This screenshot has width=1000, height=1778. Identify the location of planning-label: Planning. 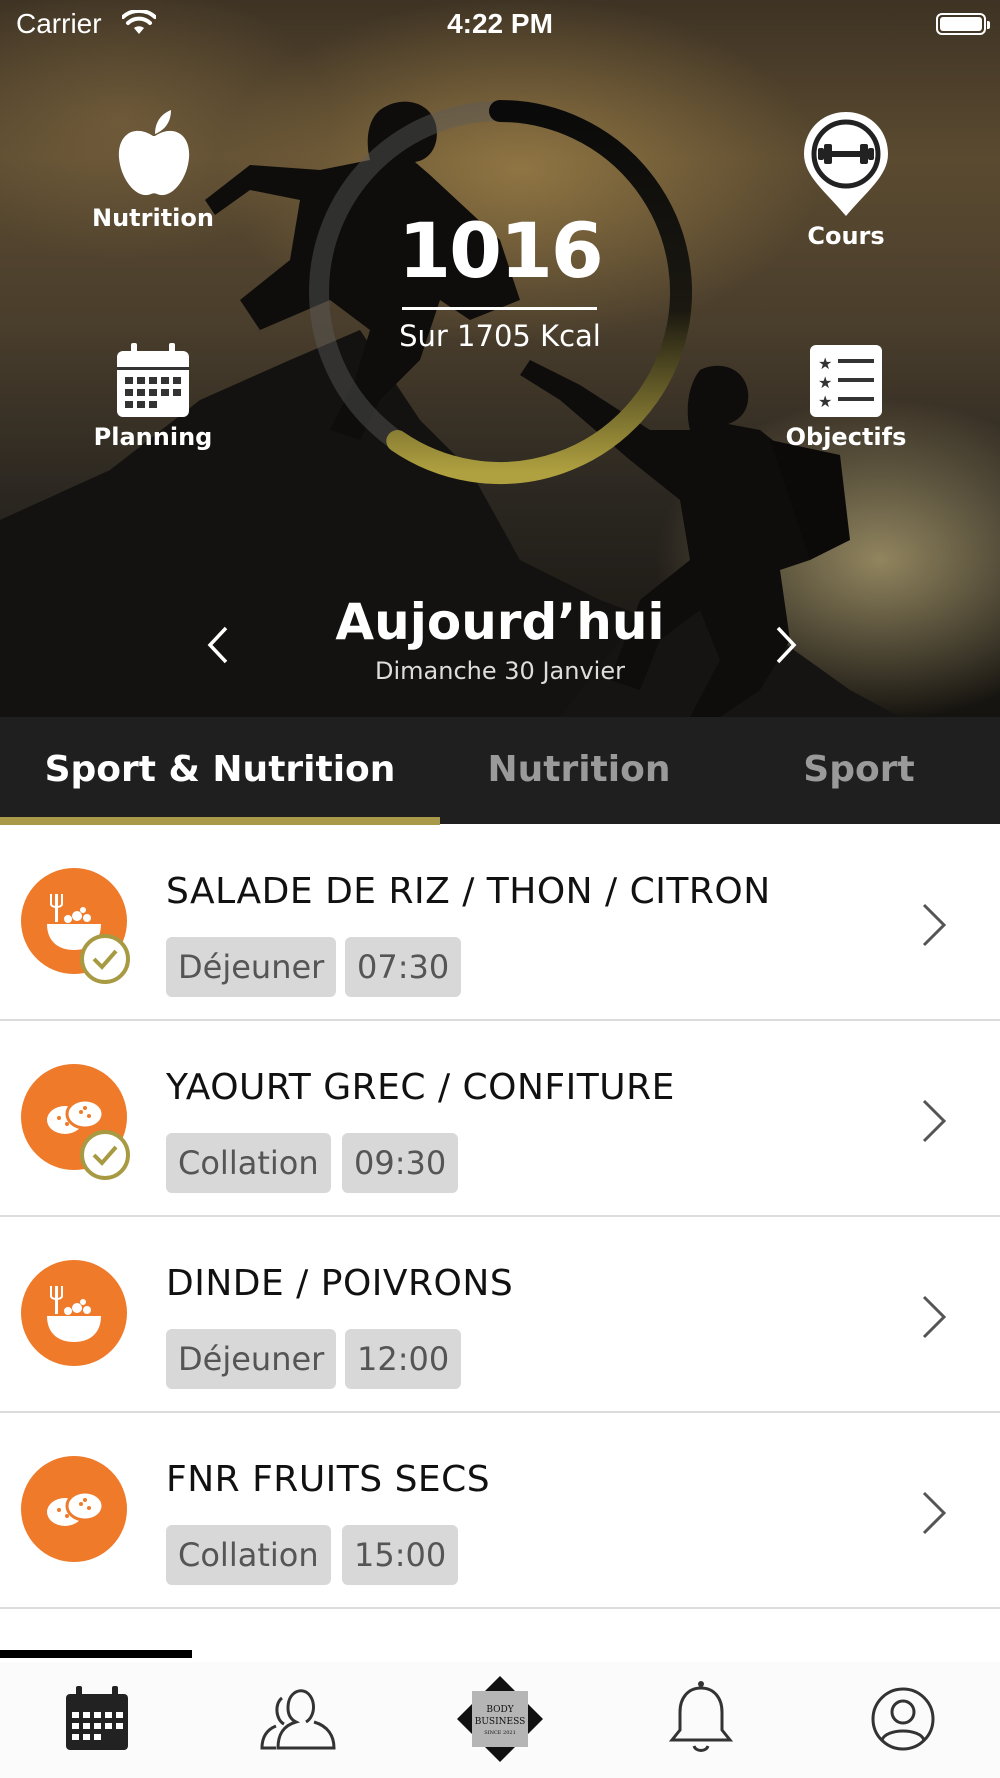
(153, 437).